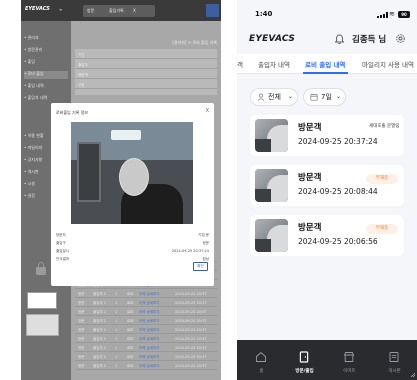 This screenshot has height=380, width=417. What do you see at coordinates (314, 97) in the screenshot?
I see `calendar-icon` at bounding box center [314, 97].